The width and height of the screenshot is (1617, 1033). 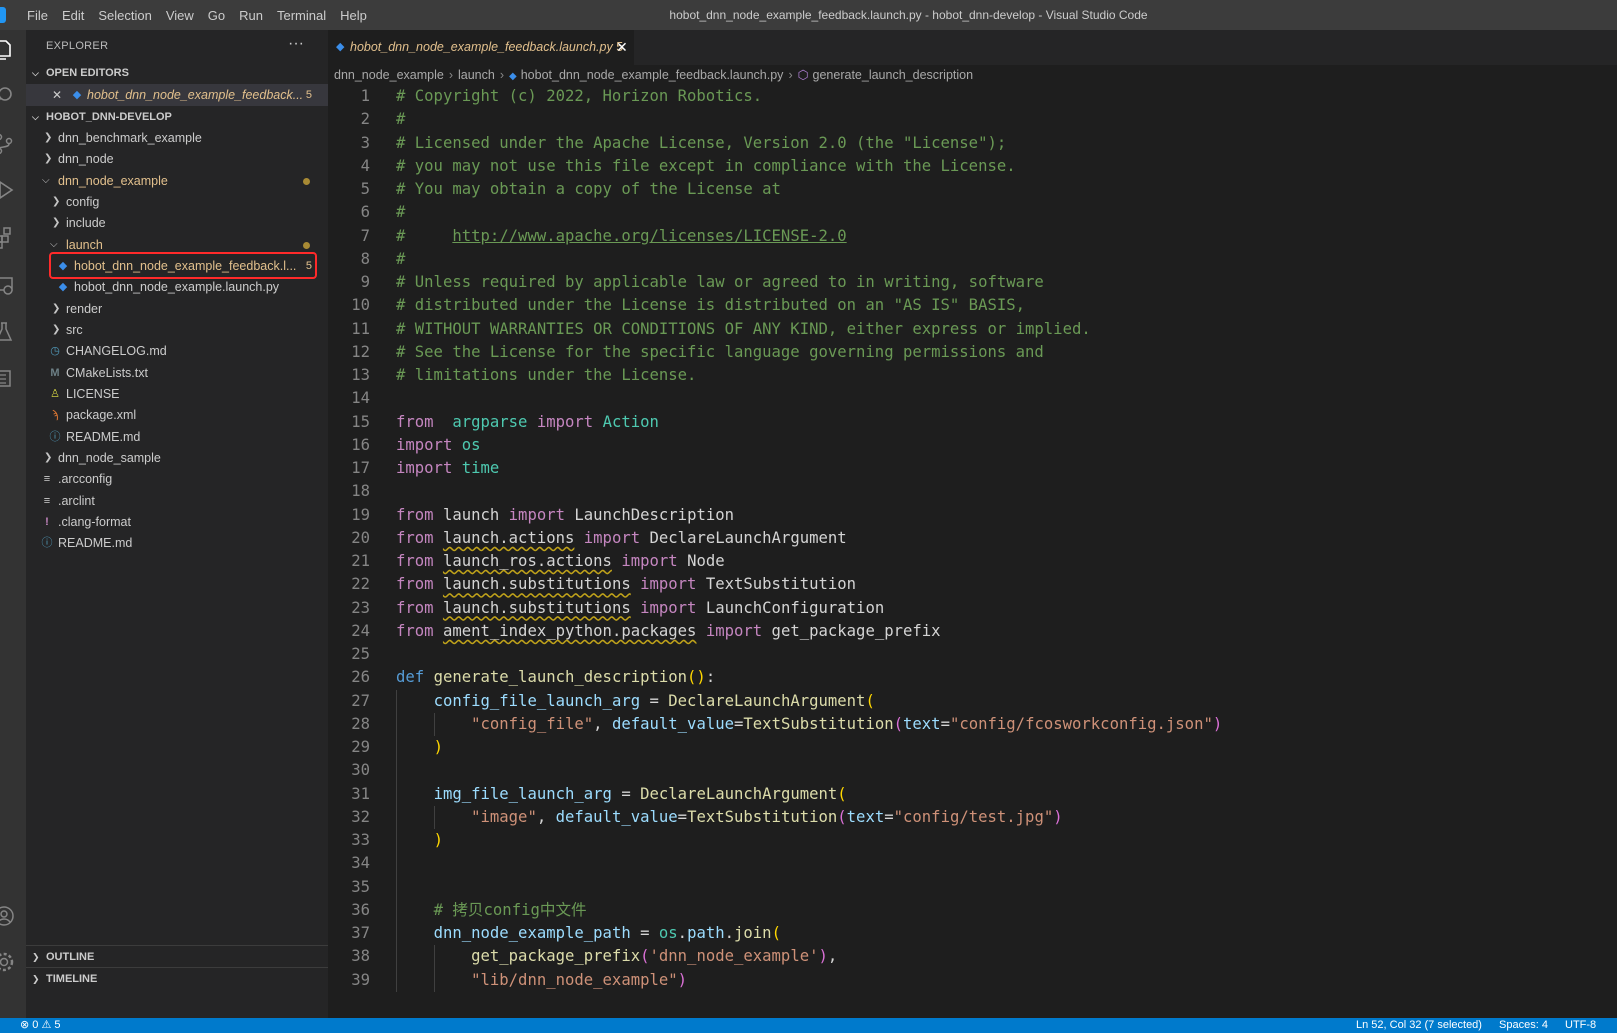 I want to click on line-number: 1, so click(x=365, y=96).